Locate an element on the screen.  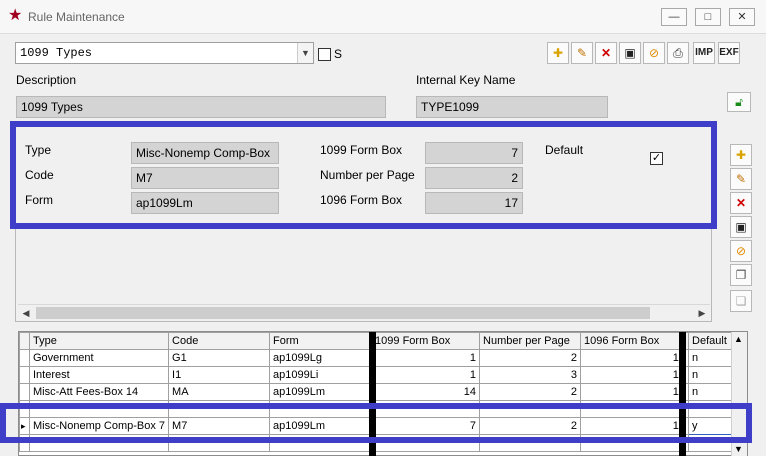
scroll-thumb is located at coordinates (343, 313).